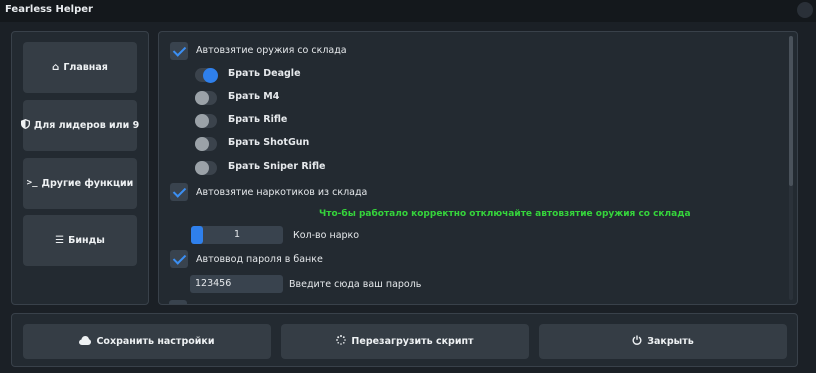  What do you see at coordinates (49, 9) in the screenshot?
I see `window-title: Fearless Helper` at bounding box center [49, 9].